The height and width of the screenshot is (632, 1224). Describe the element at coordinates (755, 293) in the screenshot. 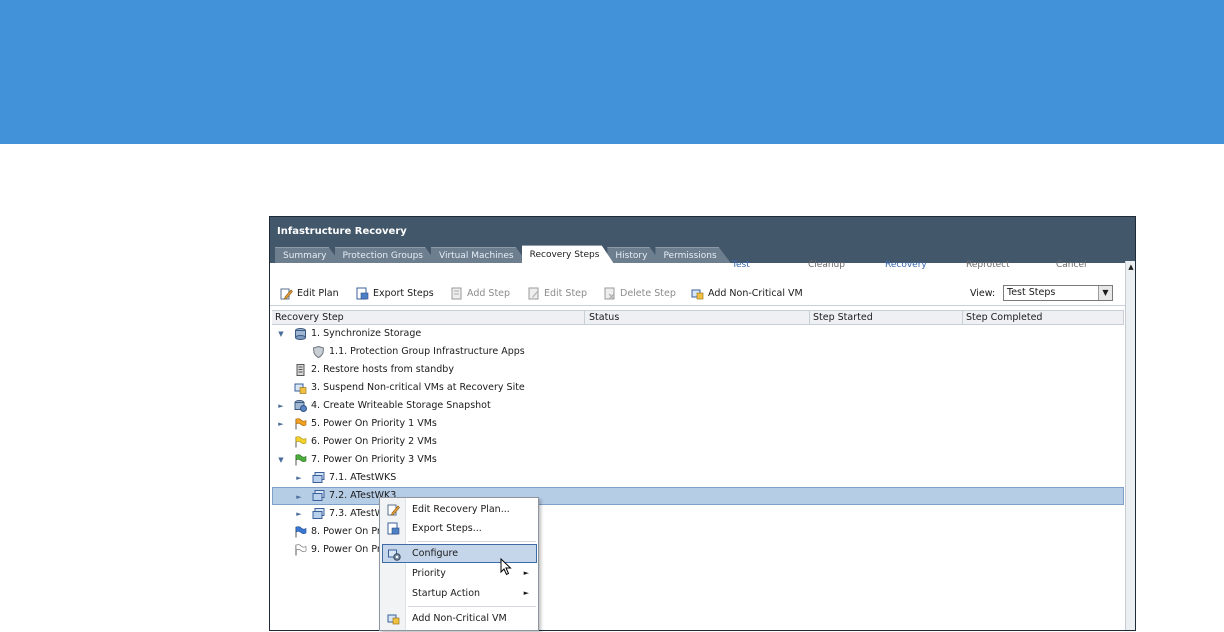

I see `add-noncritical-vm-label: Add Non-Critical VM` at that location.